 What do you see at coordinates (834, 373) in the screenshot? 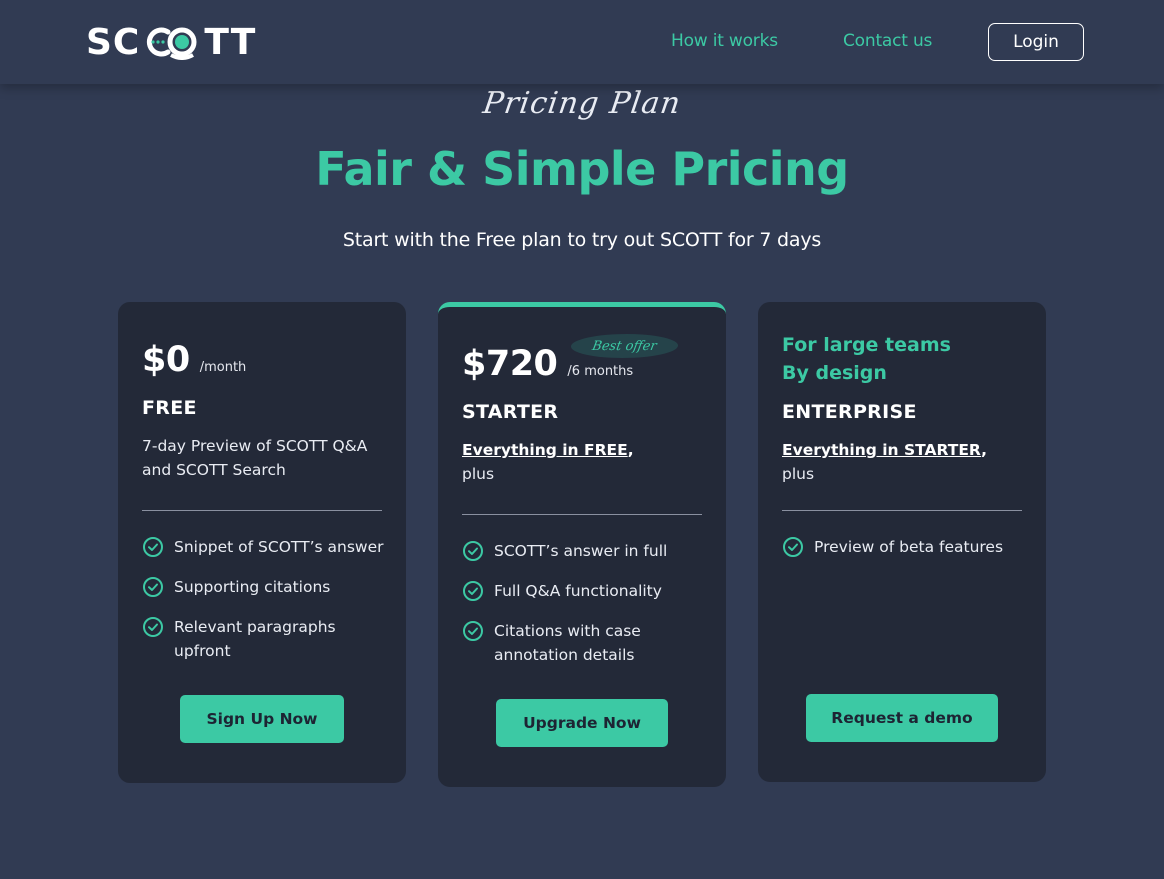
I see `tagline-line-2: By design` at bounding box center [834, 373].